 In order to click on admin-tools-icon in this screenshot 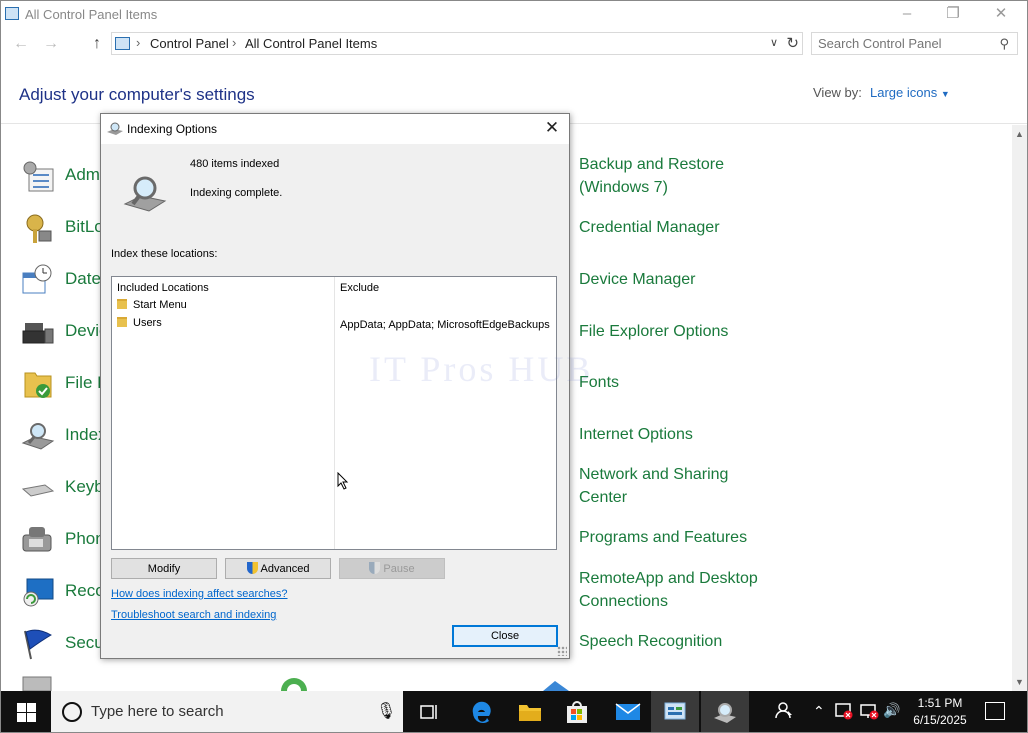, I will do `click(38, 176)`.